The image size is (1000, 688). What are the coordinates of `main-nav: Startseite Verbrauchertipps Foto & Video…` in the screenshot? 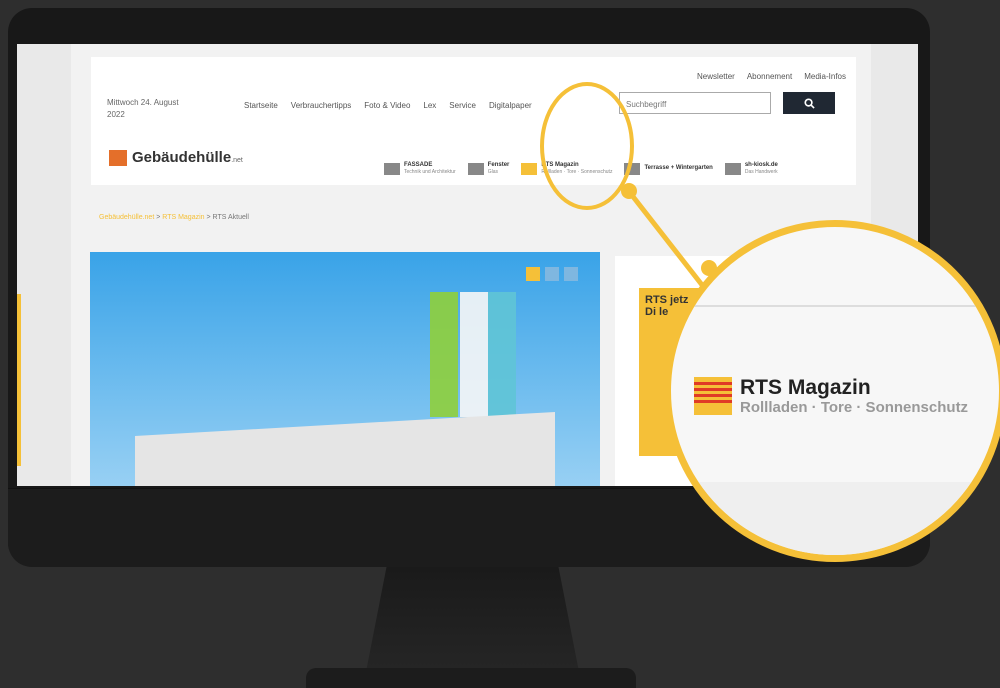 It's located at (388, 105).